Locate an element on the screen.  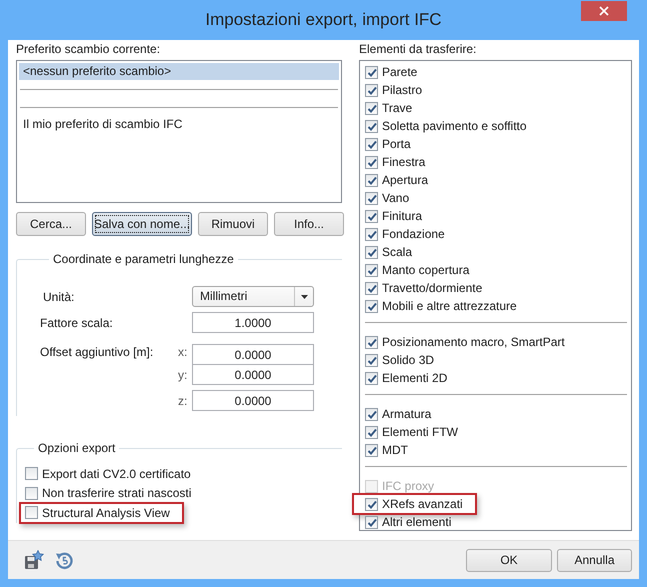
axis-label: x: is located at coordinates (183, 351).